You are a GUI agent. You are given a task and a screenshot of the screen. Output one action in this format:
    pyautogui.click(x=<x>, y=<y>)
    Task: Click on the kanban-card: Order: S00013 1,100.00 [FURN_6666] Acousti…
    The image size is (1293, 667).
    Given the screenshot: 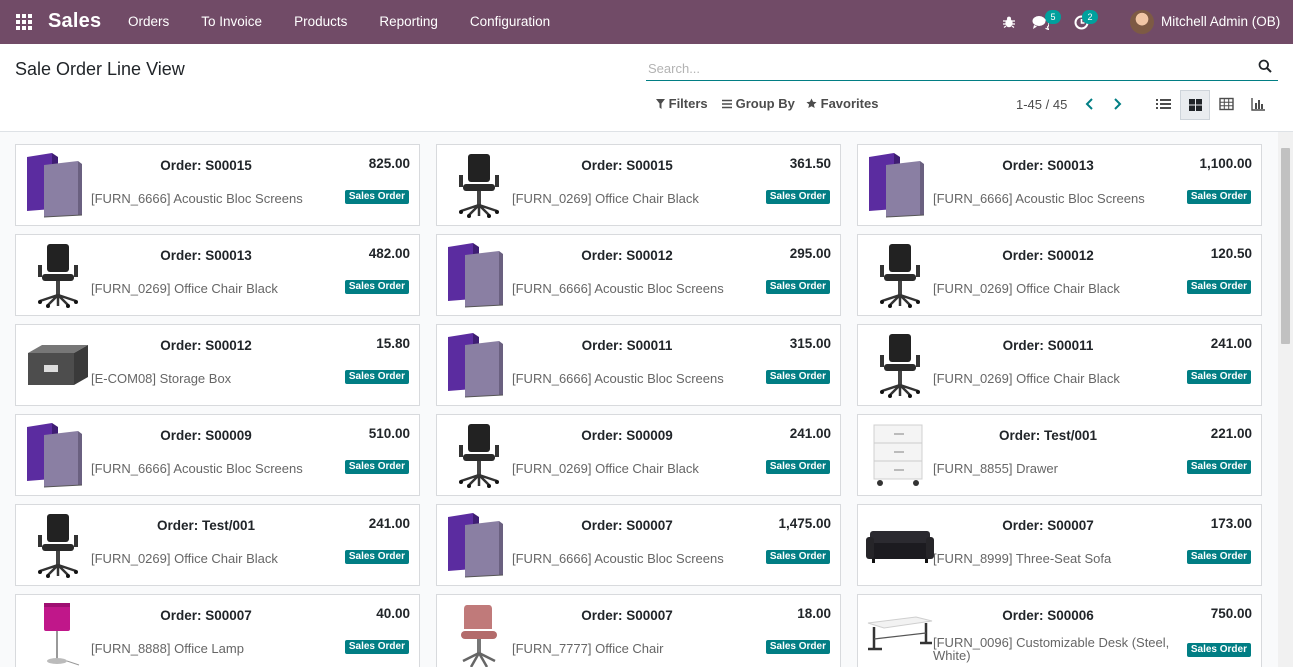 What is the action you would take?
    pyautogui.click(x=1059, y=185)
    